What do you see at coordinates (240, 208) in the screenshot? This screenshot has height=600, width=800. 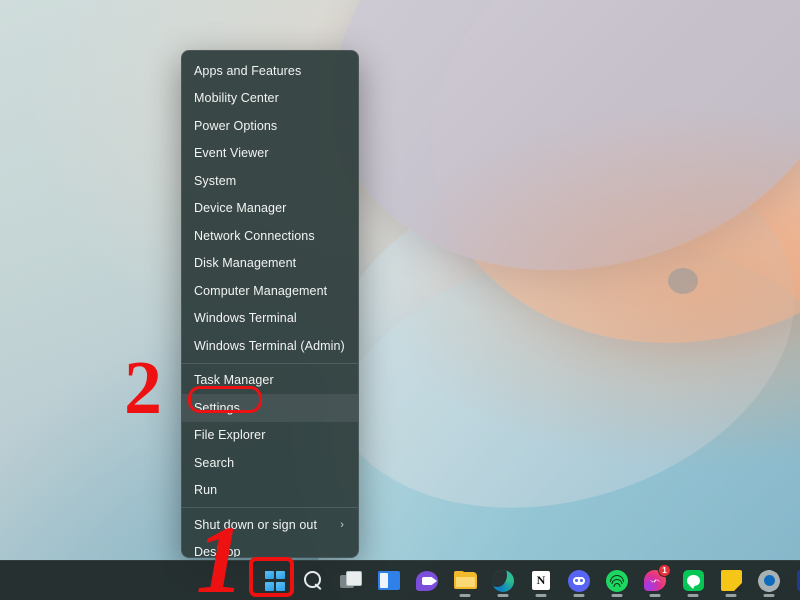 I see `menu-item-label: Device Manager` at bounding box center [240, 208].